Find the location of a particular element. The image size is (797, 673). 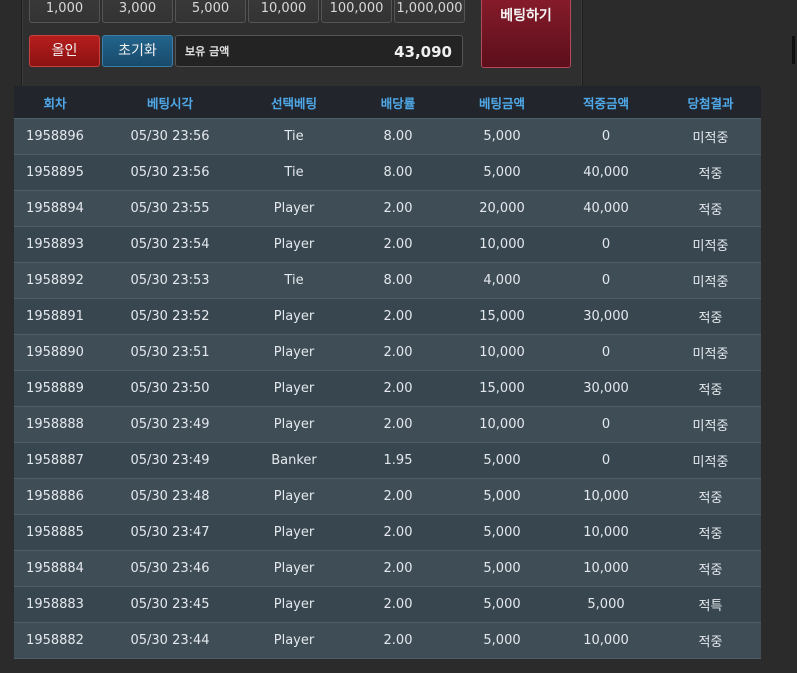

cell-win-amount: 30,000 is located at coordinates (606, 388).